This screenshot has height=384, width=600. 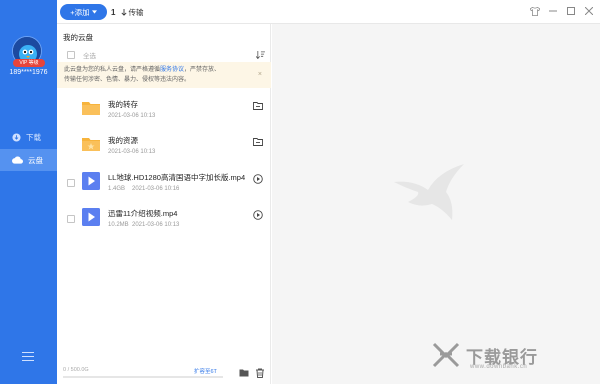 What do you see at coordinates (123, 104) in the screenshot?
I see `file-name: 我的转存` at bounding box center [123, 104].